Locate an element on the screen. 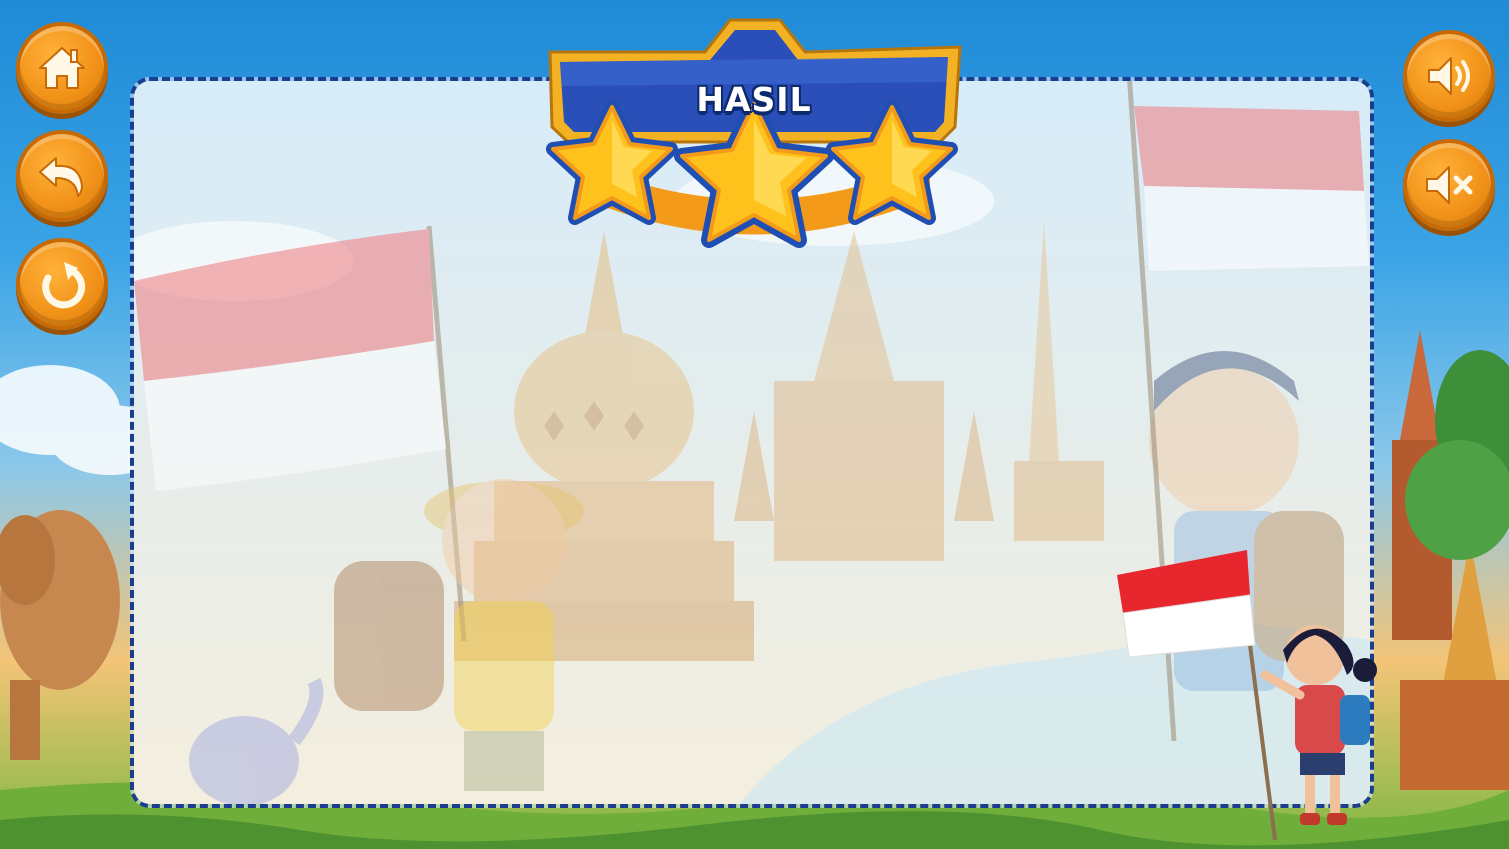 This screenshot has width=1509, height=849. result-title: HASIL is located at coordinates (754, 99).